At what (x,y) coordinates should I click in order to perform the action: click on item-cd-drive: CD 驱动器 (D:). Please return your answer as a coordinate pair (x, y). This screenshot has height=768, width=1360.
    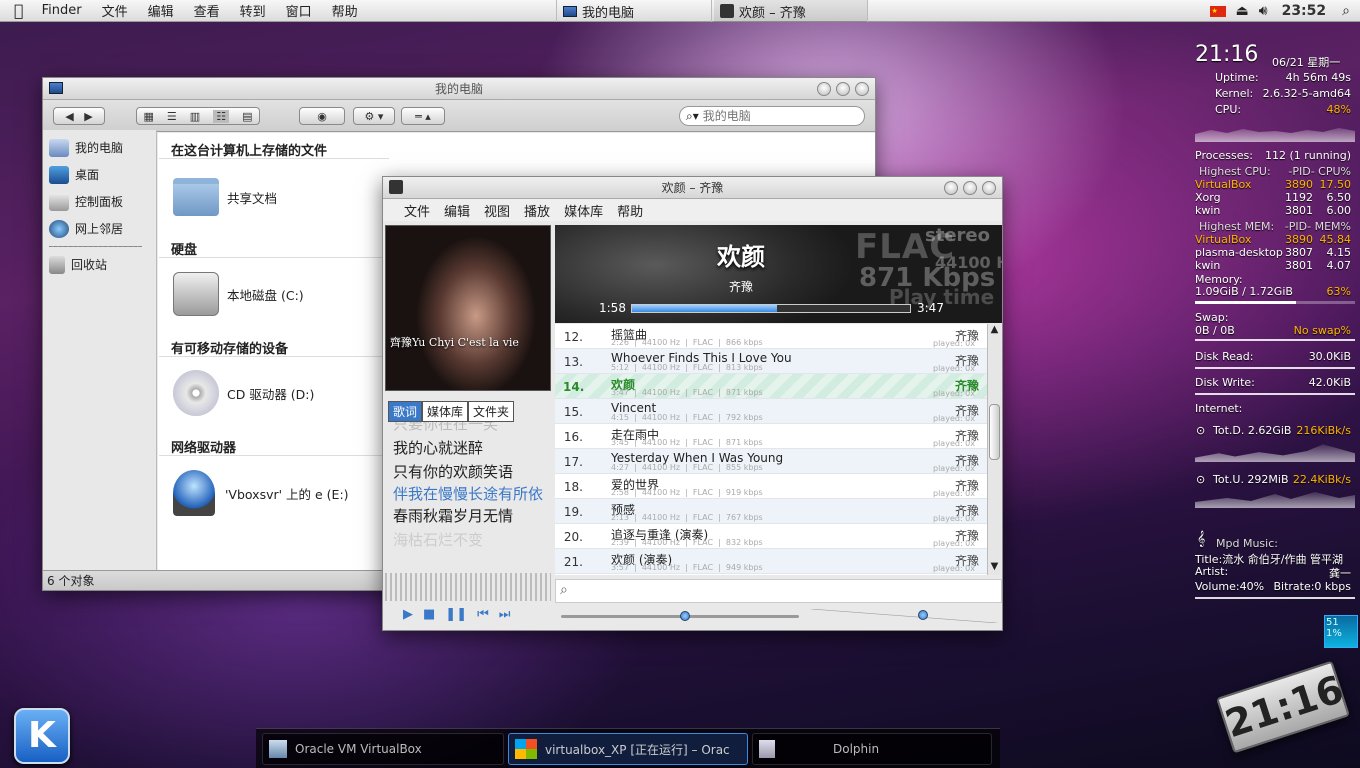
    Looking at the image, I should click on (243, 393).